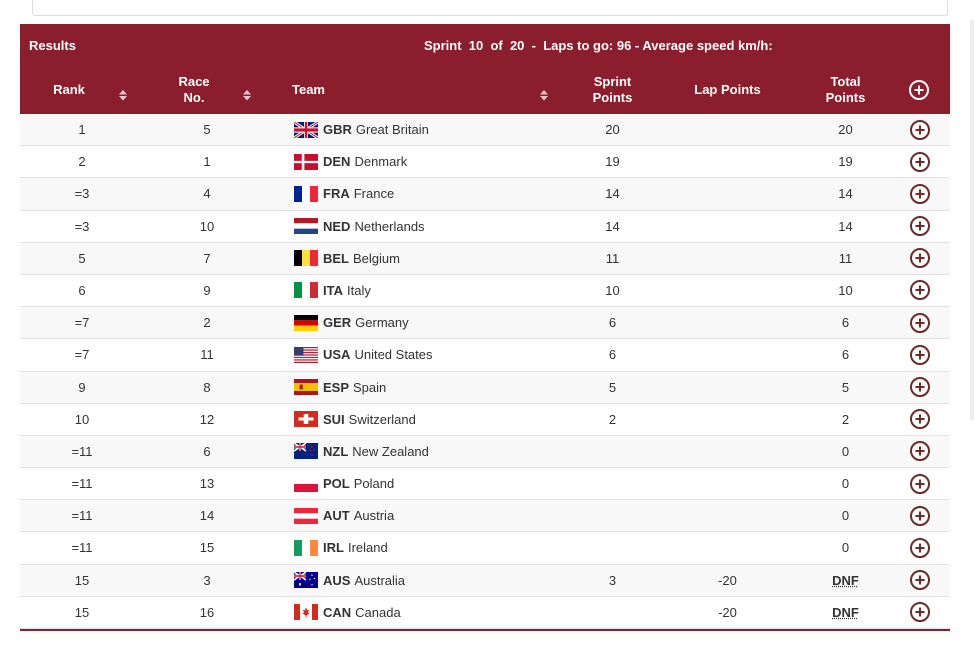 Image resolution: width=980 pixels, height=650 pixels. What do you see at coordinates (544, 95) in the screenshot?
I see `team-sort-icon` at bounding box center [544, 95].